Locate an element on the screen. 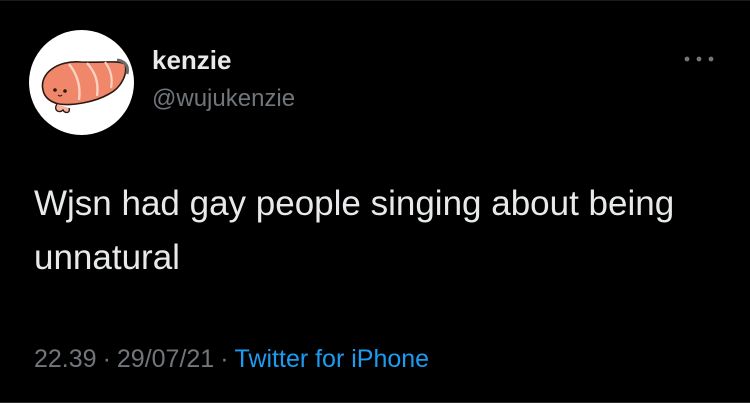 This screenshot has height=403, width=750. display-name: kenzie is located at coordinates (192, 60).